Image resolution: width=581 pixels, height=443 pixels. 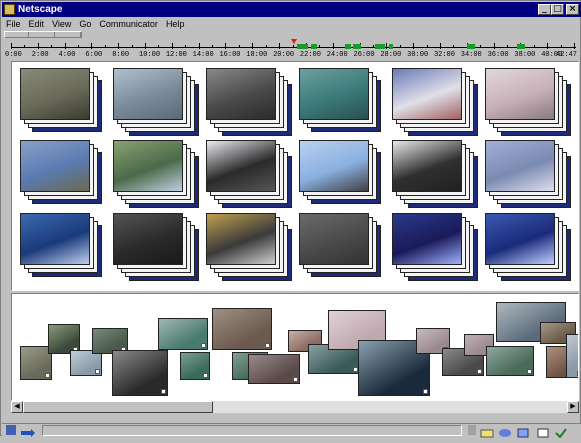 I want to click on menu-communicator: Communicator, so click(x=128, y=24).